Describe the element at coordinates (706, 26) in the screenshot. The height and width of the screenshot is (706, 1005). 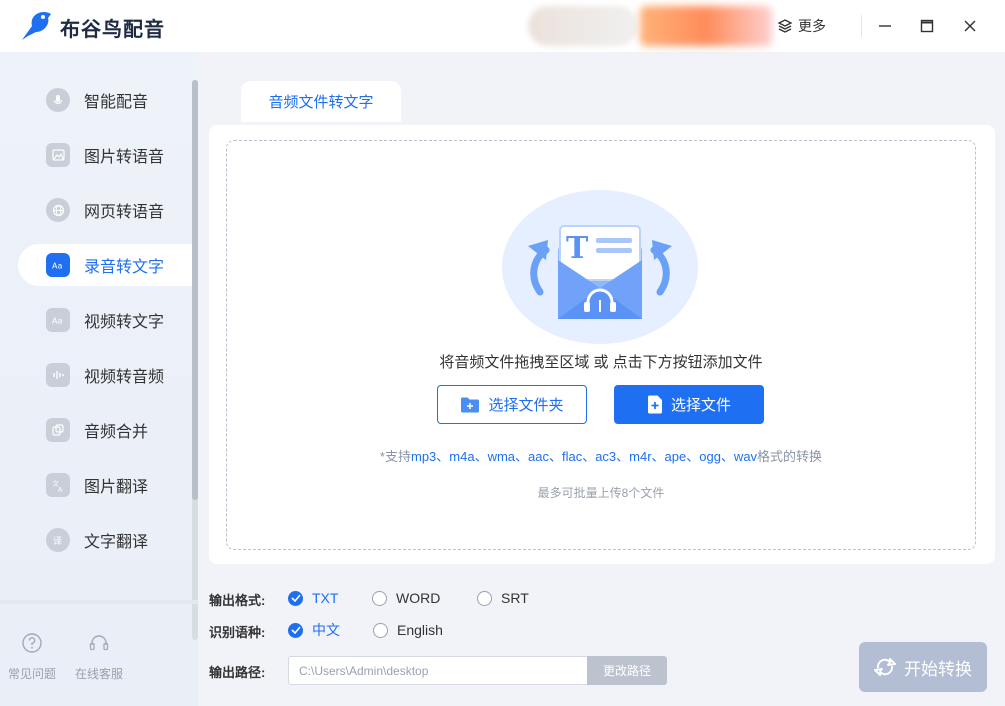
I see `vip-banner` at that location.